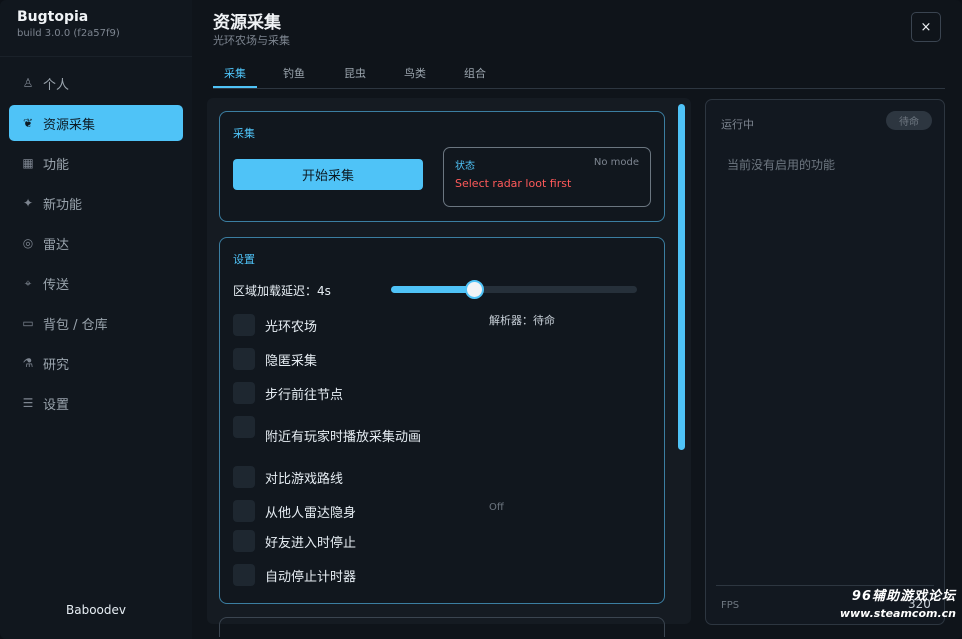  I want to click on status-badge: 待命, so click(909, 120).